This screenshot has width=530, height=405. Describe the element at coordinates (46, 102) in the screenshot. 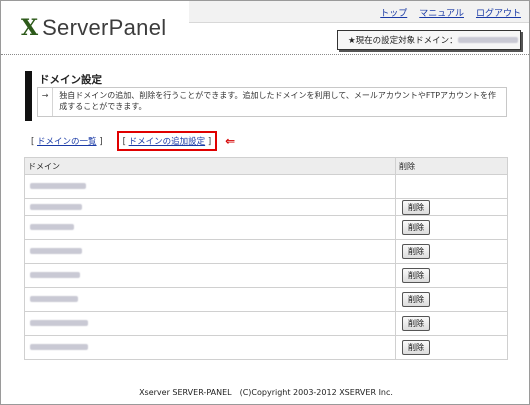

I see `arrow-right-icon: →` at that location.